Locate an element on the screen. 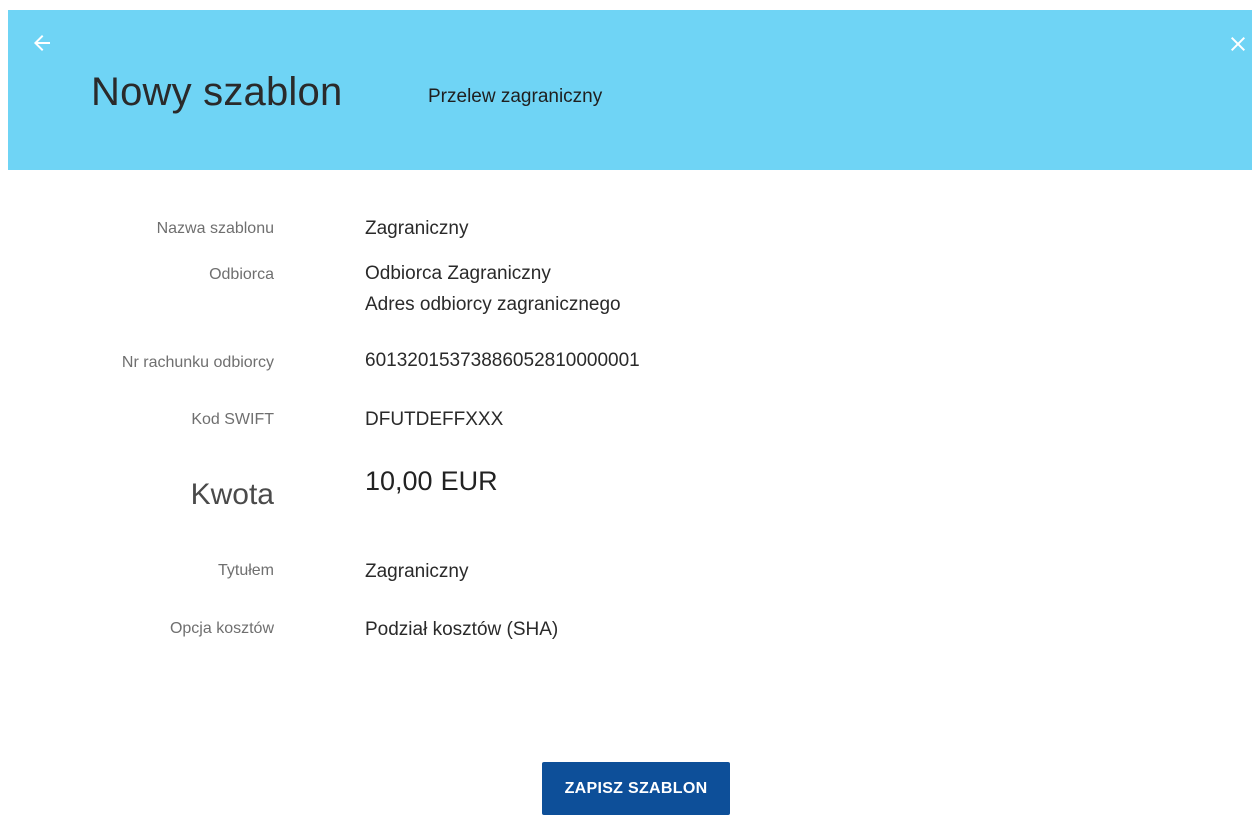 The width and height of the screenshot is (1252, 838). cost-option-label: Opcja kosztów is located at coordinates (221, 628).